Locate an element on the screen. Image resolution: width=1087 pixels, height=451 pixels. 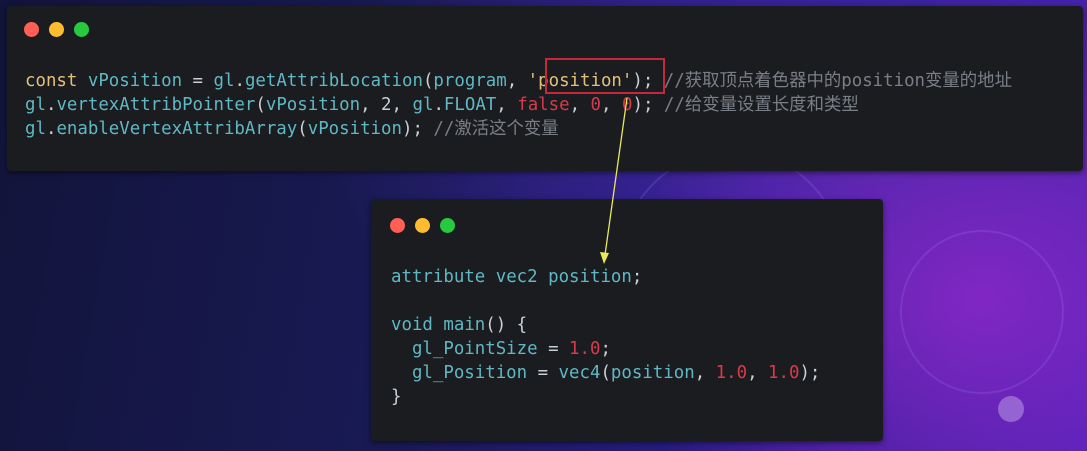
code-token: attribute is located at coordinates (438, 277).